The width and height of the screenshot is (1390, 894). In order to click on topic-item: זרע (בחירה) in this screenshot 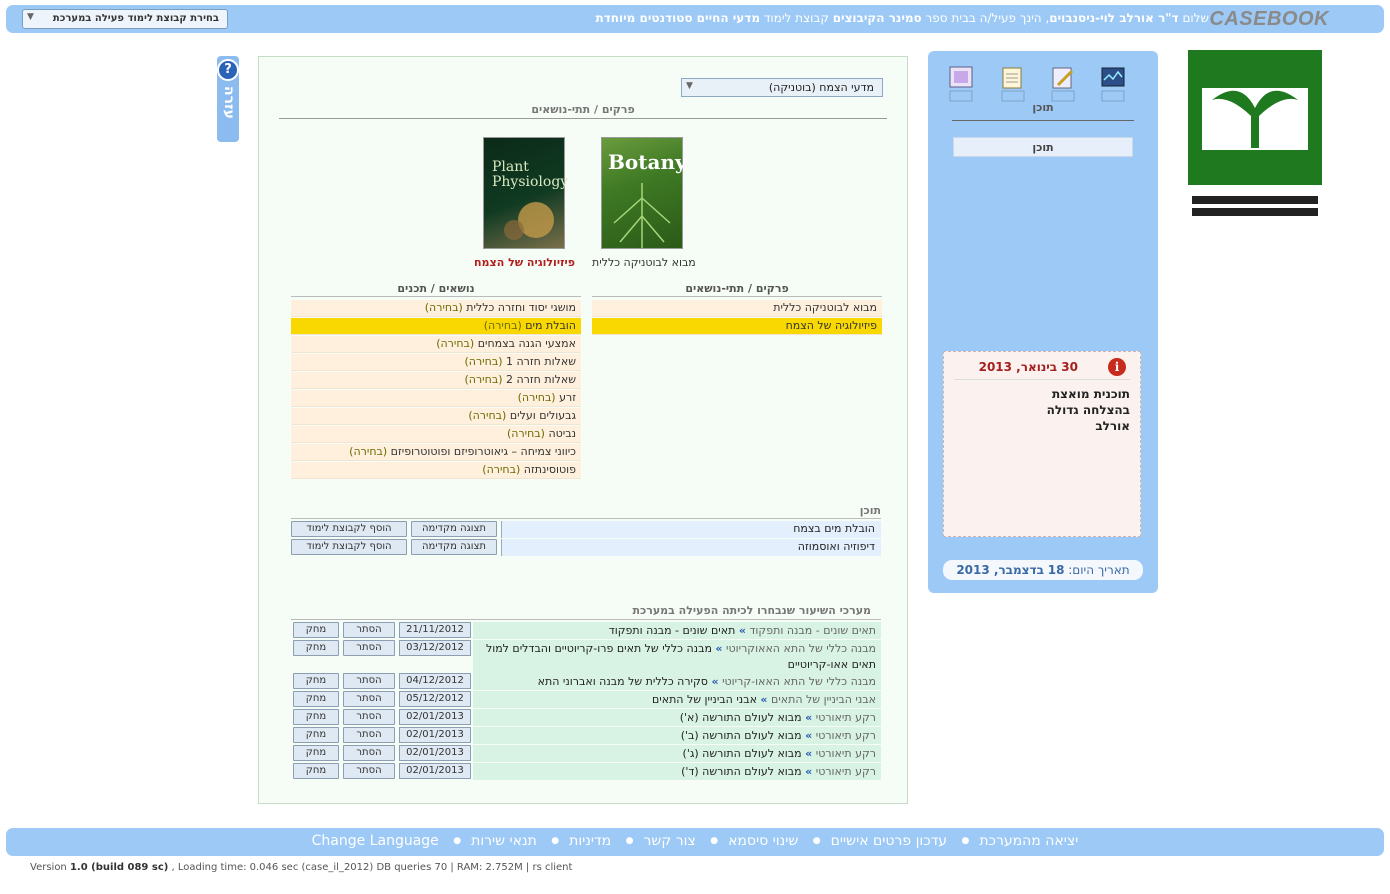, I will do `click(436, 398)`.